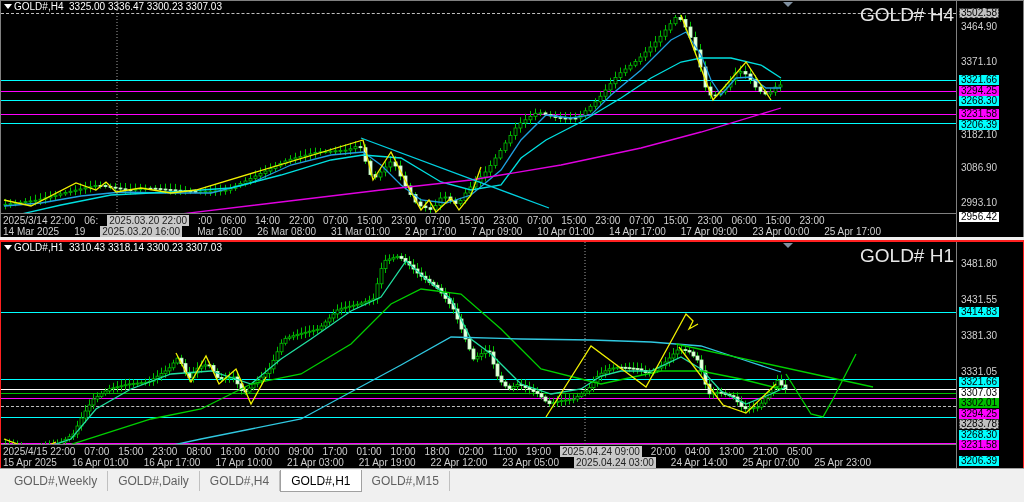 Image resolution: width=1024 pixels, height=502 pixels. What do you see at coordinates (118, 7) in the screenshot?
I see `chart-info: GOLD#,H4 3325.00 3336.47 3300.23 3307.03` at bounding box center [118, 7].